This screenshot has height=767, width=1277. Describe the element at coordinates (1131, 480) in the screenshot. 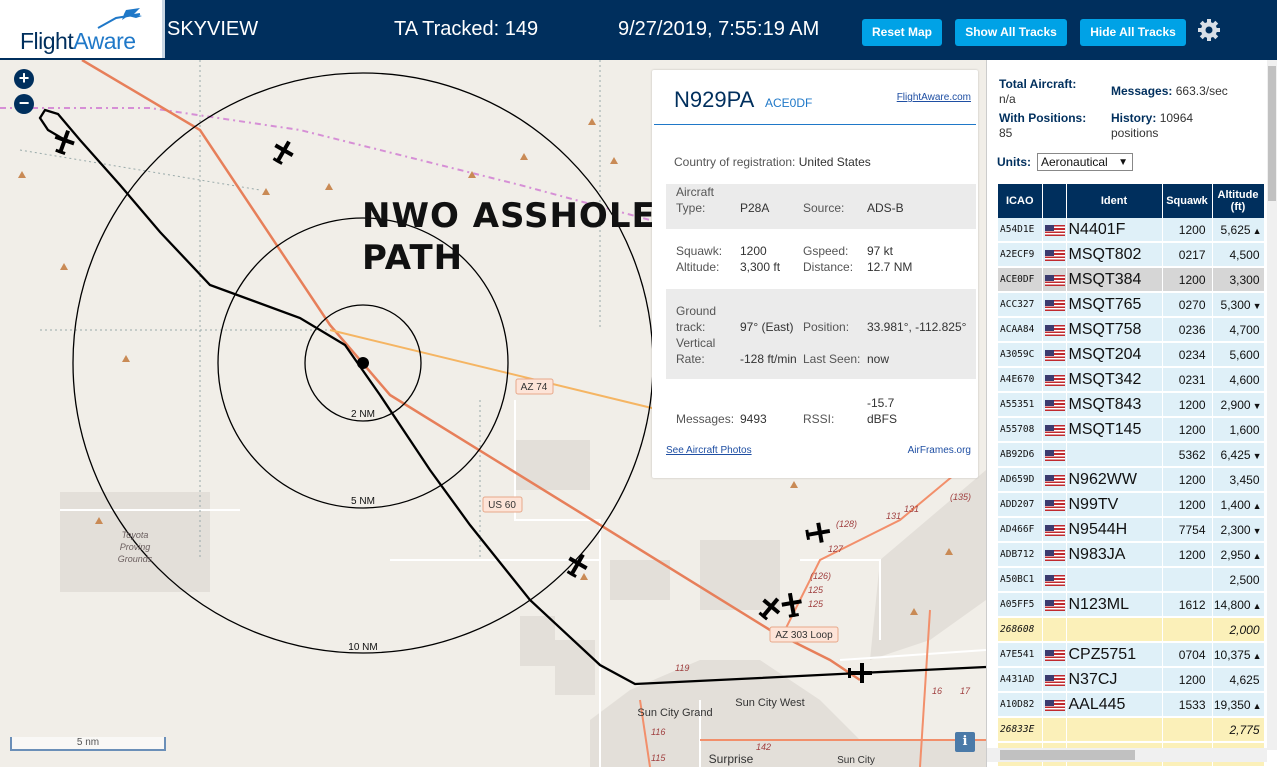

I see `table-row: AD659D N962WW 1200 3,450` at that location.